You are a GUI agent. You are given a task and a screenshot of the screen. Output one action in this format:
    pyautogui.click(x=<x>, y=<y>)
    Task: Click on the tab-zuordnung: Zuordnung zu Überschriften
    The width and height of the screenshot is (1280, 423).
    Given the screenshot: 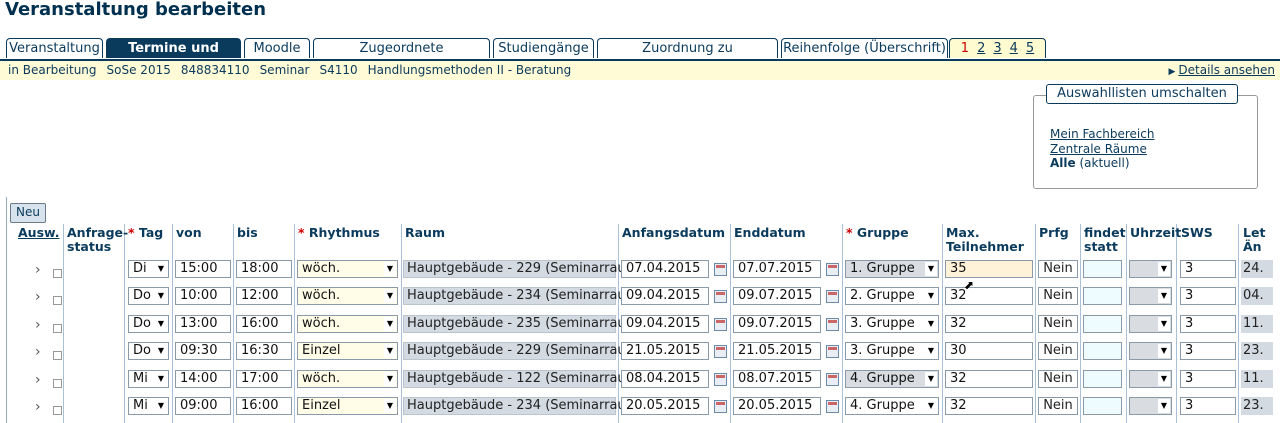 What is the action you would take?
    pyautogui.click(x=687, y=57)
    